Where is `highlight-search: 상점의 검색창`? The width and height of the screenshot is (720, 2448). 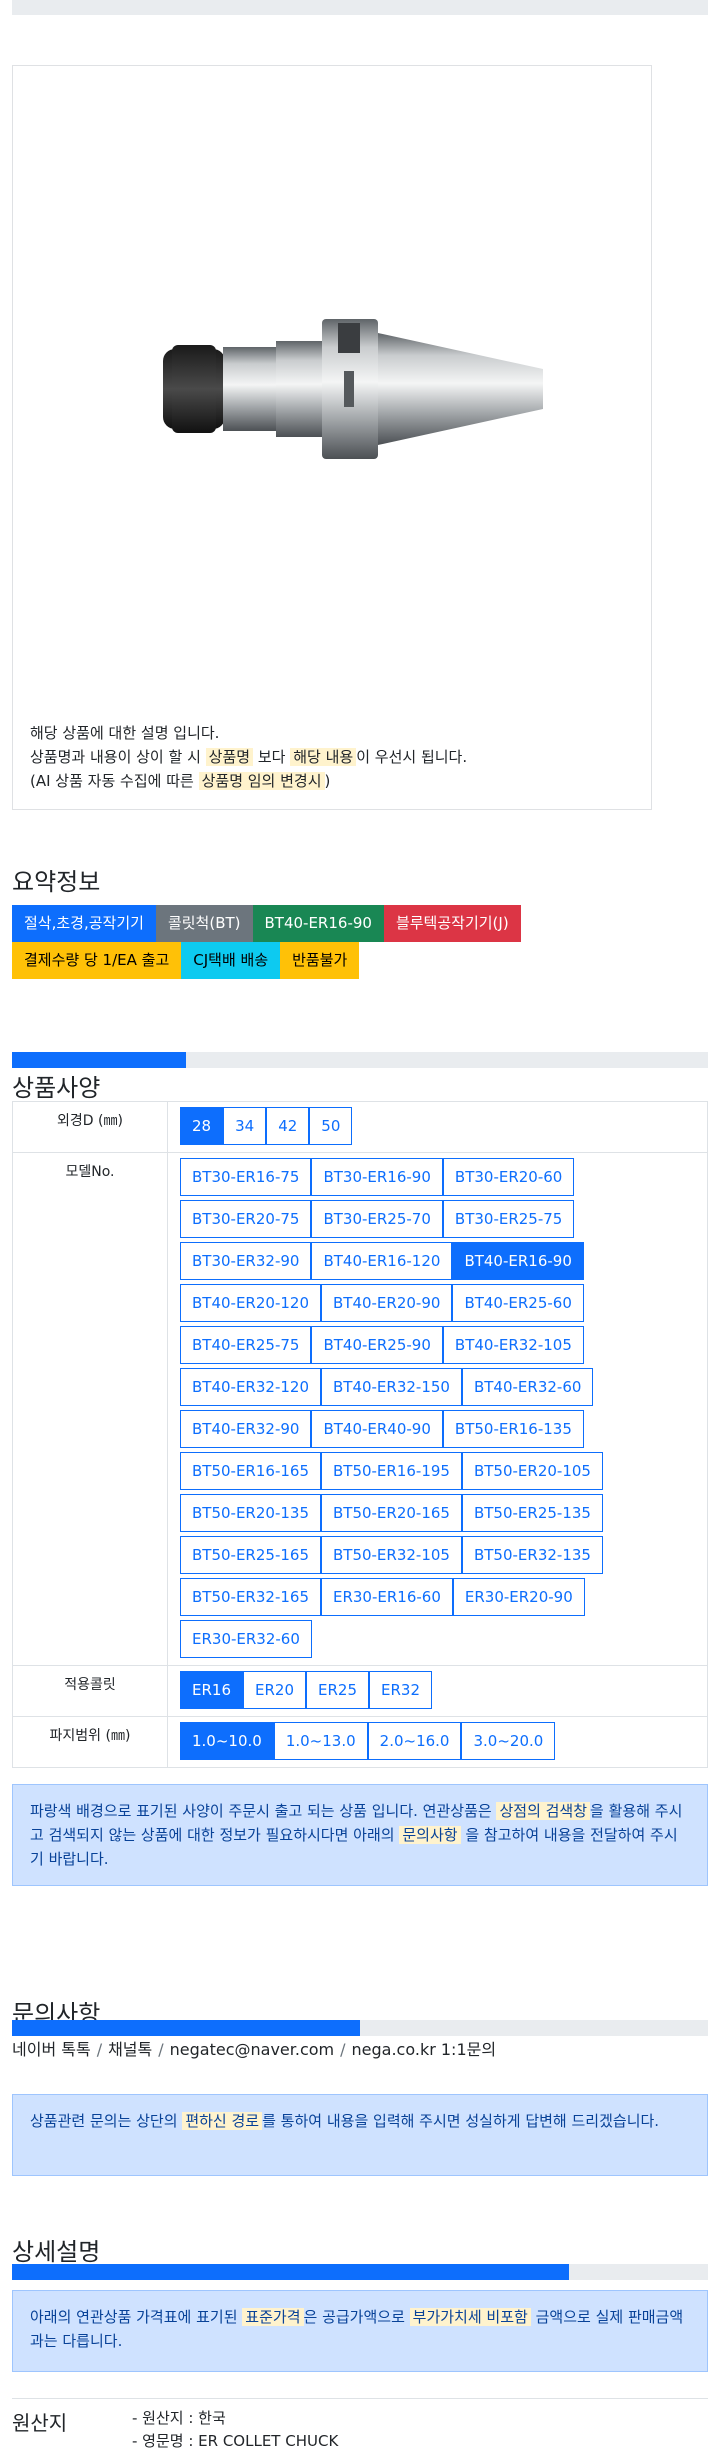 highlight-search: 상점의 검색창 is located at coordinates (543, 1811).